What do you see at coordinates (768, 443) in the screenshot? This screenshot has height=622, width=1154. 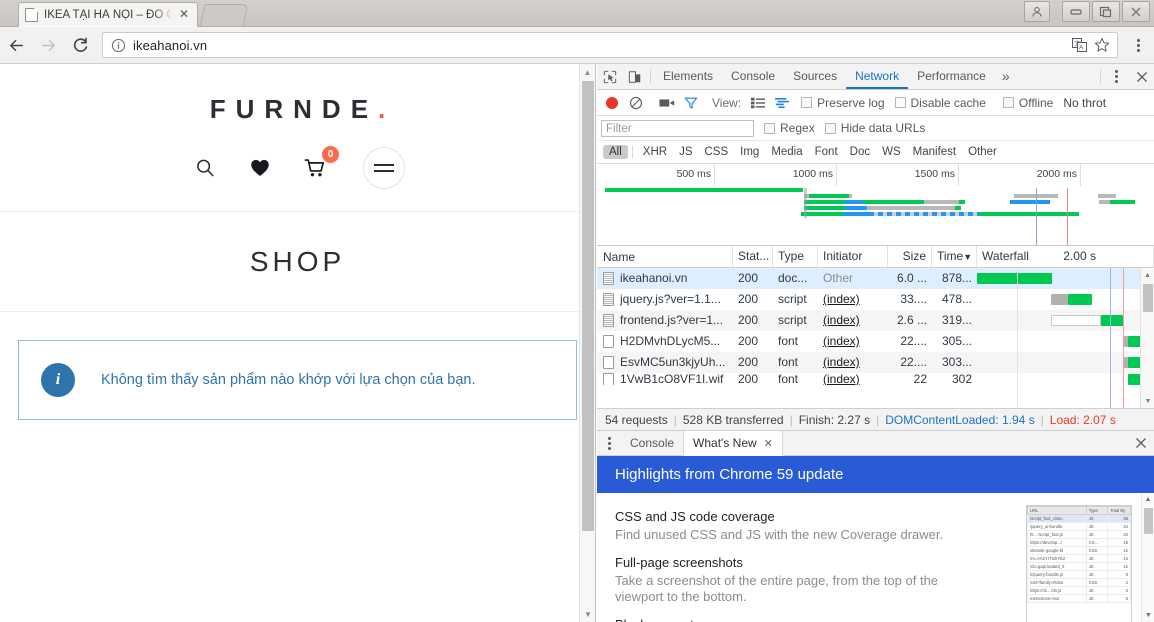 I see `drawer-tab-close-icon: ✕` at bounding box center [768, 443].